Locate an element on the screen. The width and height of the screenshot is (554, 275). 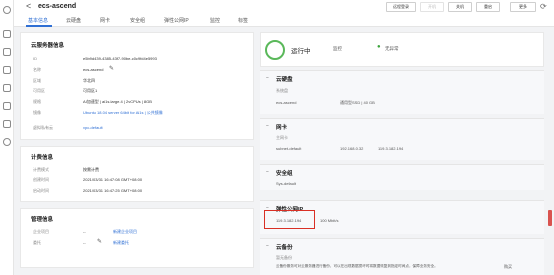
server-info-title: 云服务器信息 is located at coordinates (48, 46).